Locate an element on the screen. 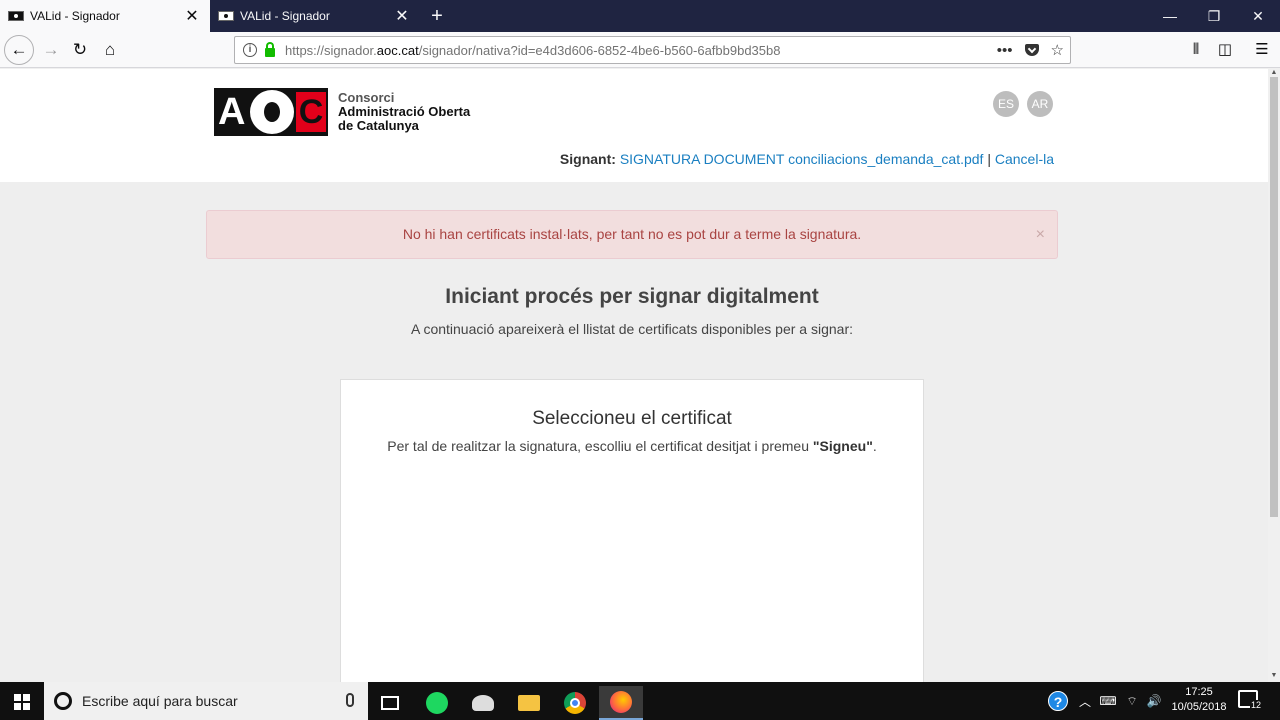  reload-button: ↻ is located at coordinates (80, 50).